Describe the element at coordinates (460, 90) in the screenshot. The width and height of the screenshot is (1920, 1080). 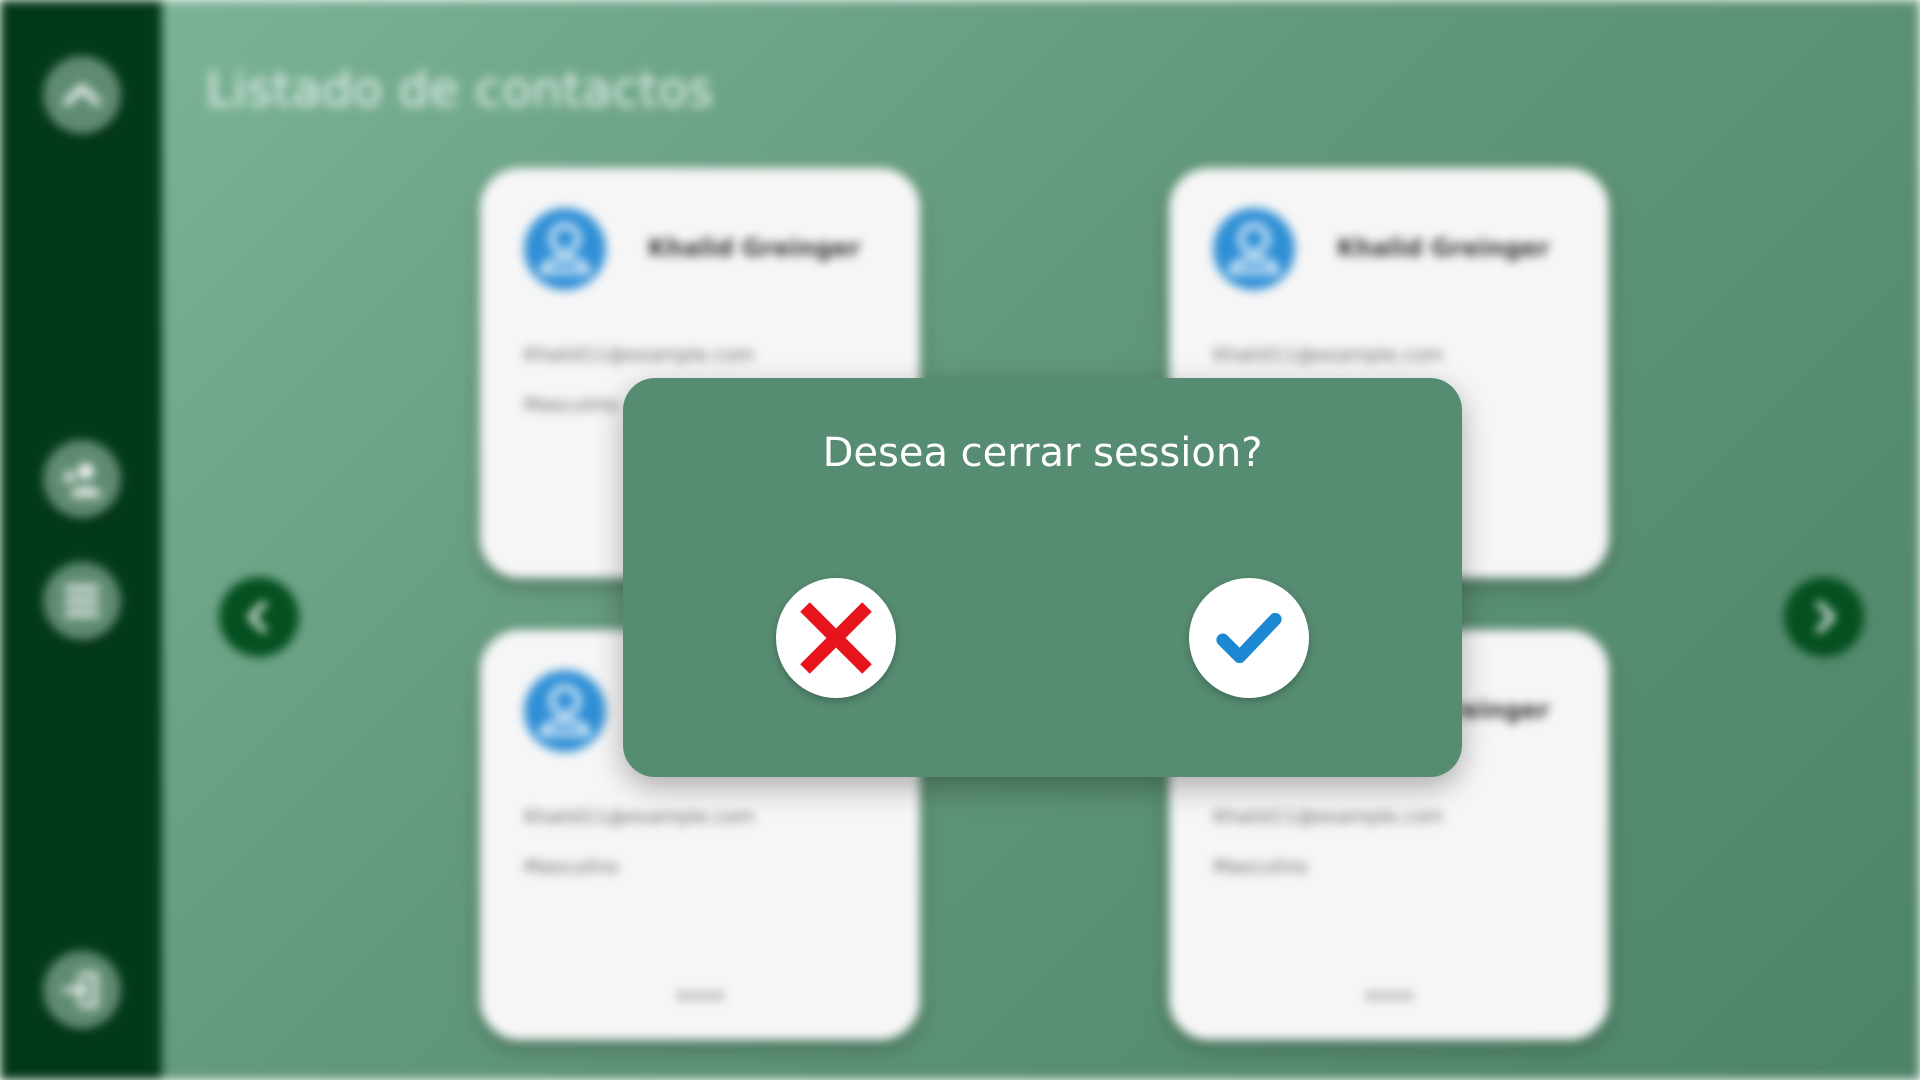
I see `page-title: Listado de contactos` at that location.